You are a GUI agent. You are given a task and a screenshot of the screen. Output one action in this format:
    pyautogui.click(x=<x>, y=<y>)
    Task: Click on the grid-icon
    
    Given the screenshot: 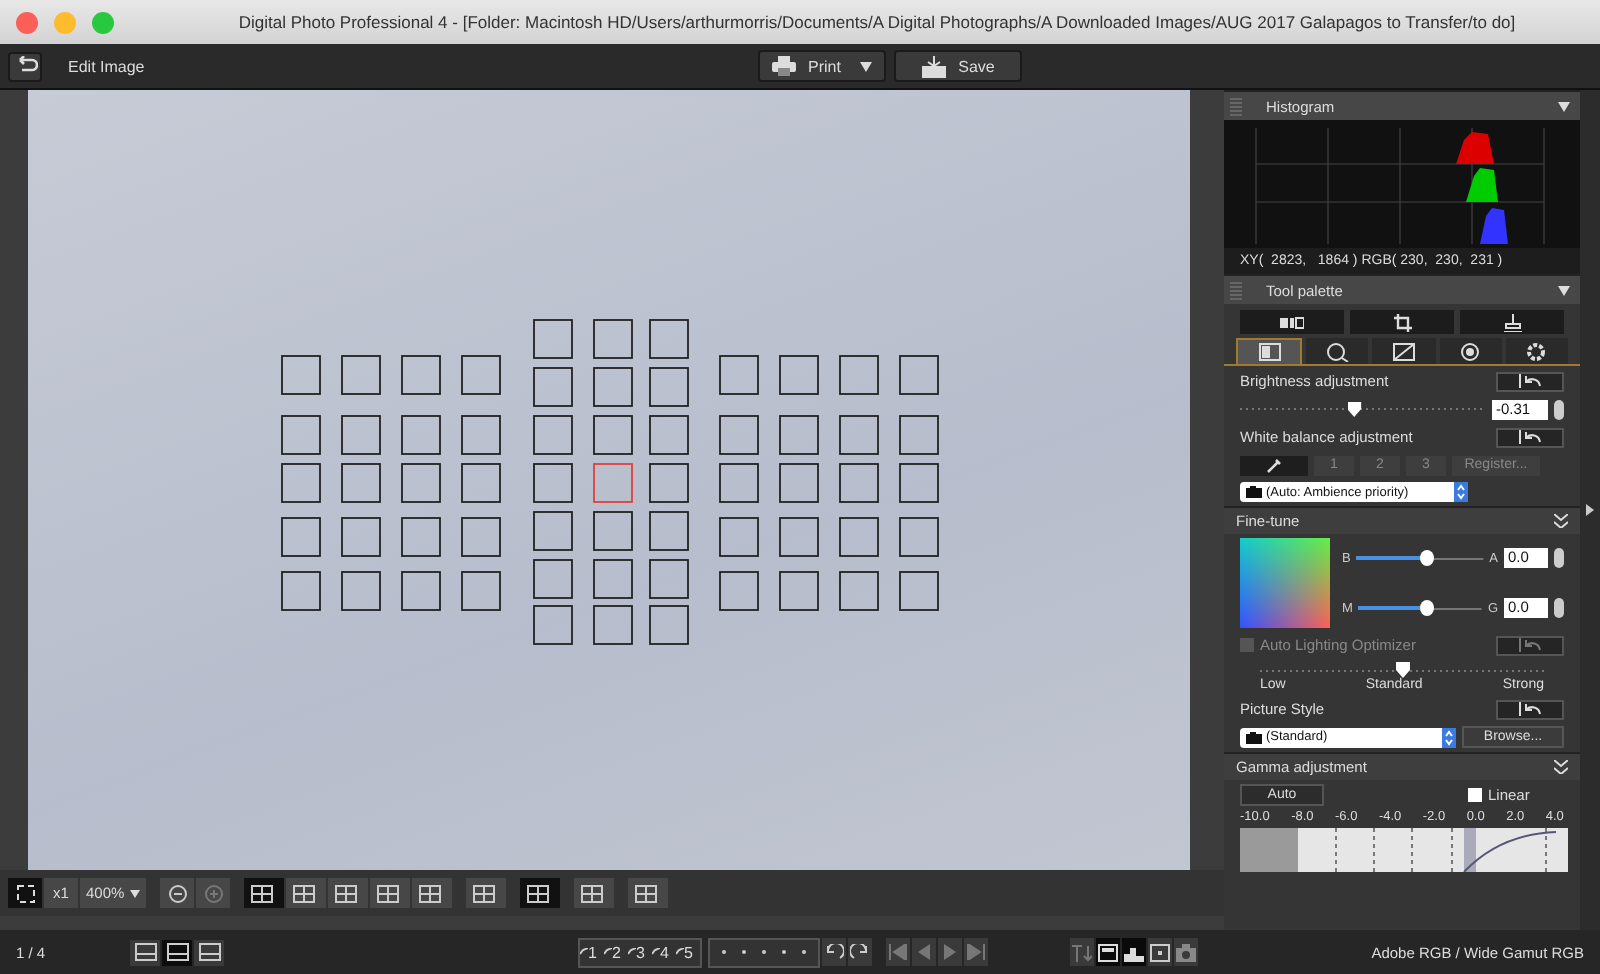 What is the action you would take?
    pyautogui.click(x=486, y=893)
    